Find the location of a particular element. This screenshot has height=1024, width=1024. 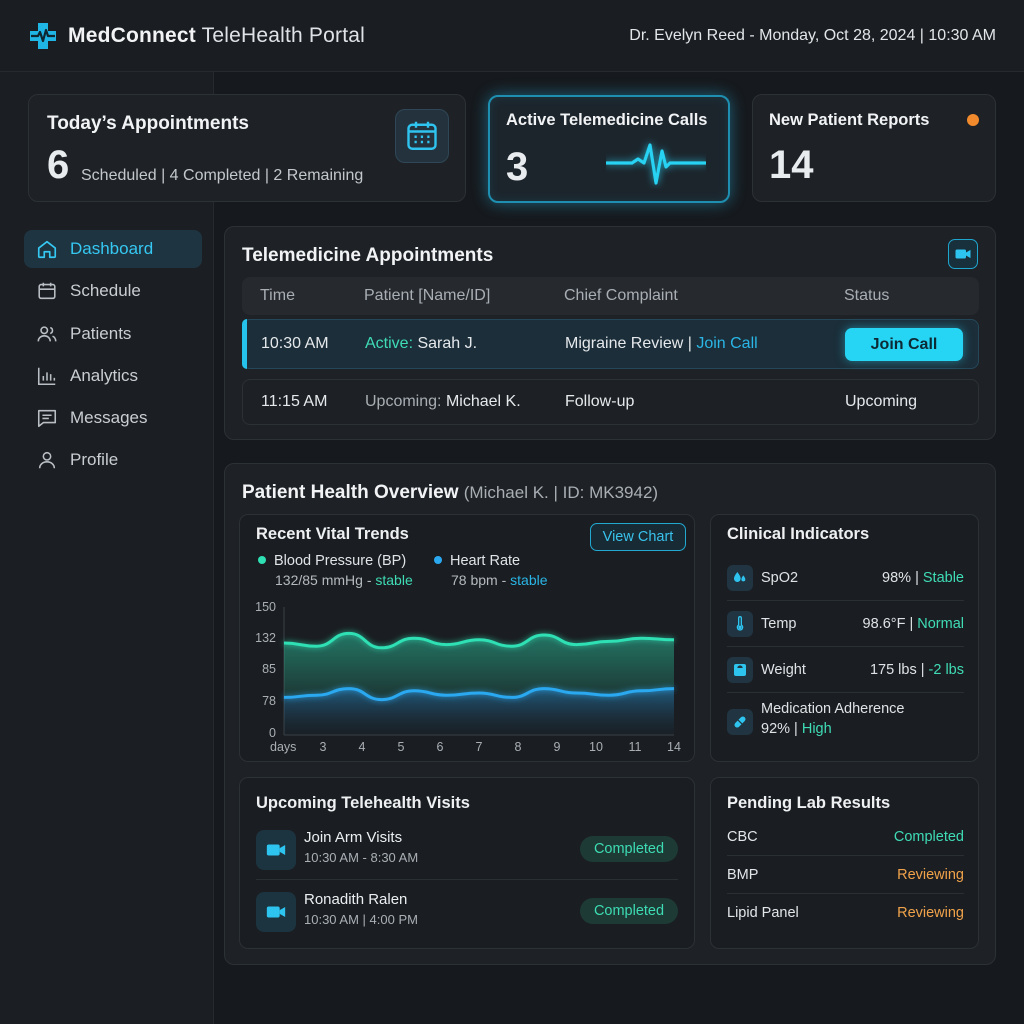

bar-chart-icon is located at coordinates (46, 376).